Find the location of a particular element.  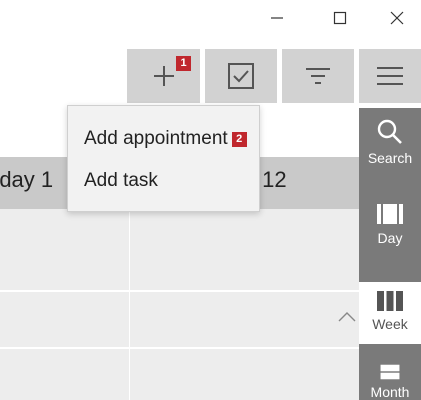

sidebar-item-label: Week is located at coordinates (390, 324).